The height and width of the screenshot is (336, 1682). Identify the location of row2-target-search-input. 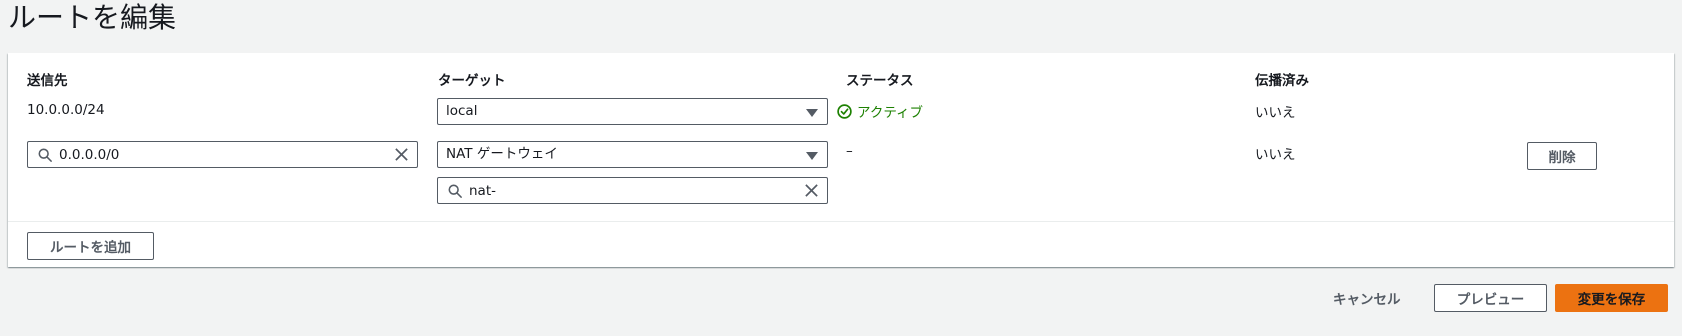
(624, 190).